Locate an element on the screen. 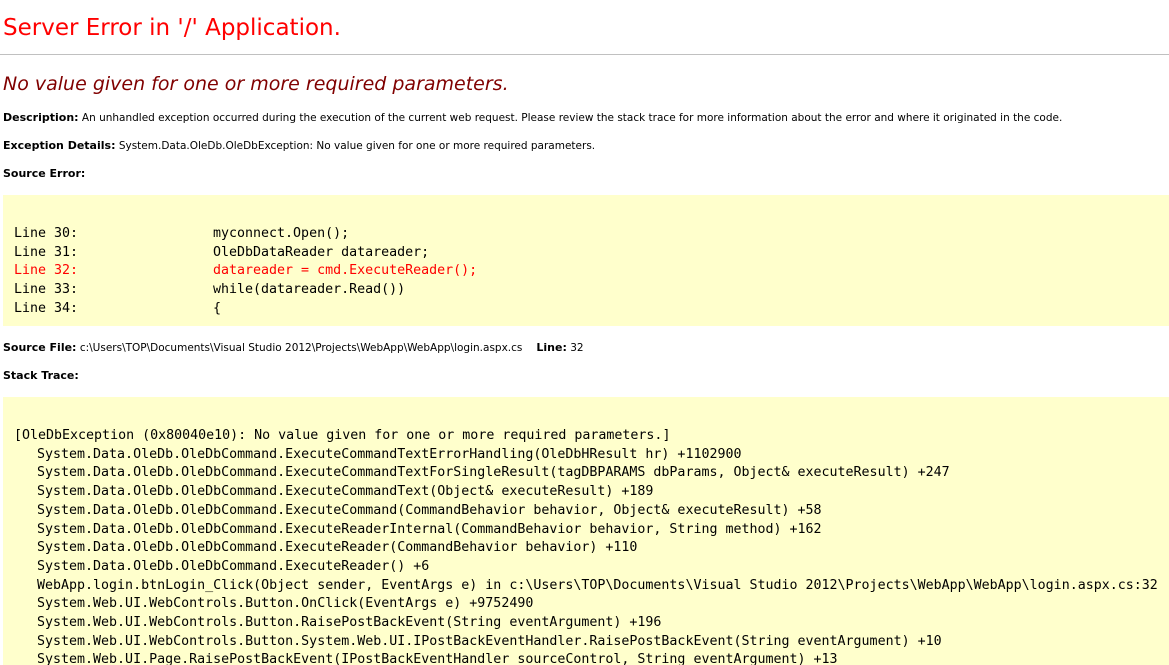  stack-trace-label: Stack Trace: is located at coordinates (41, 375).